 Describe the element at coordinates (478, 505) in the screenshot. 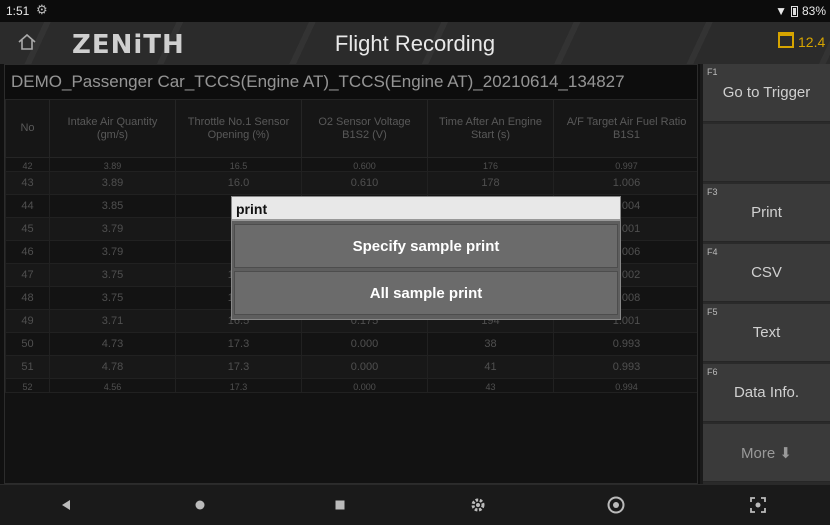

I see `settings-icon` at that location.